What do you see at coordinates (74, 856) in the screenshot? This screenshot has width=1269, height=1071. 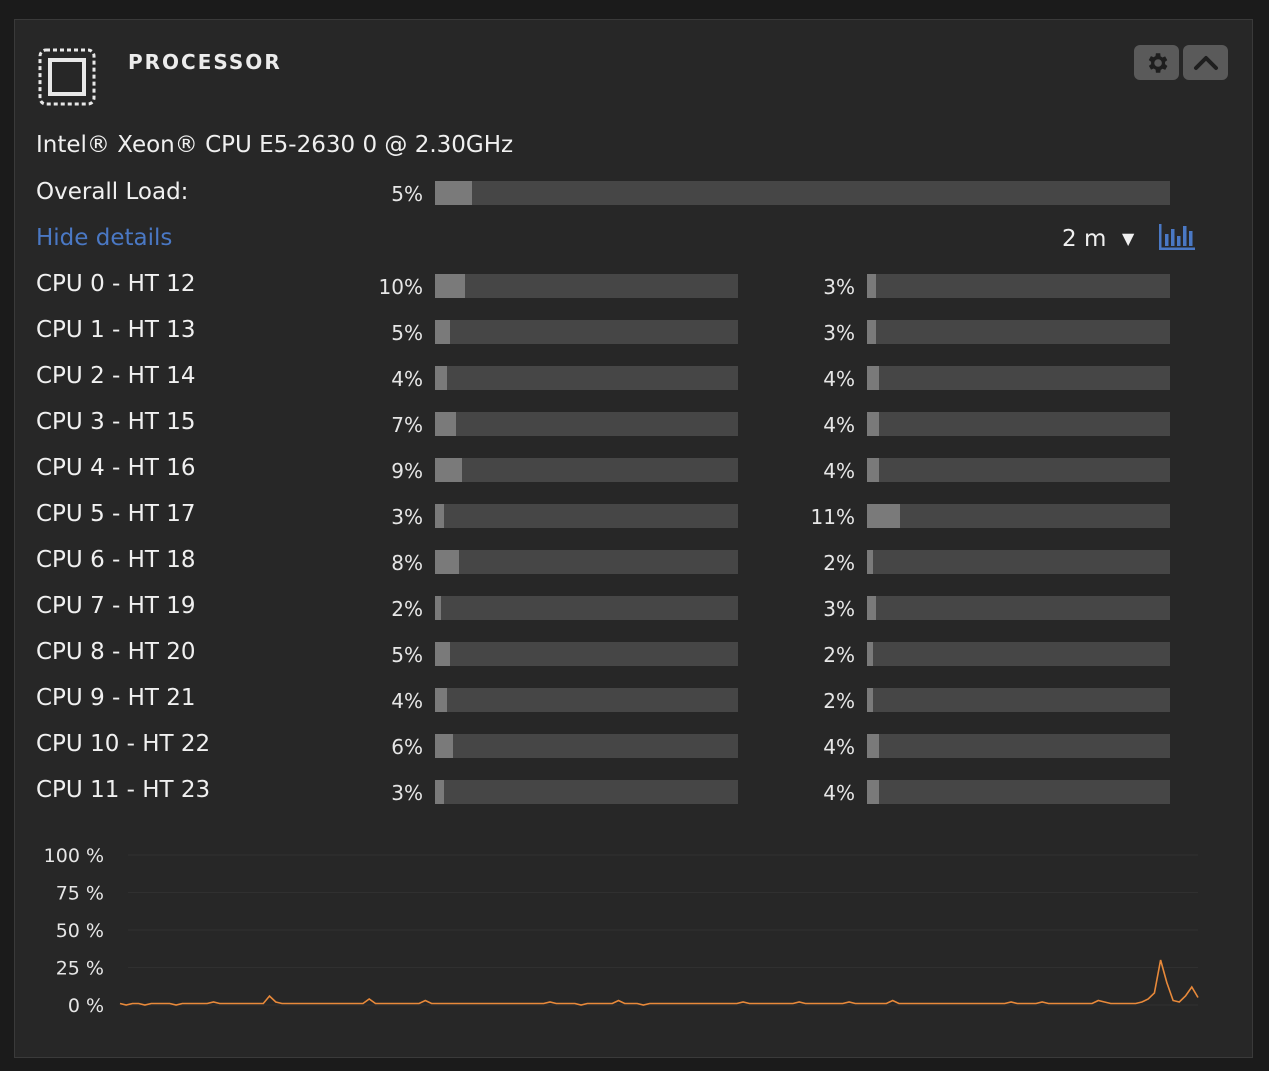 I see `y-tick-label: 100 %` at bounding box center [74, 856].